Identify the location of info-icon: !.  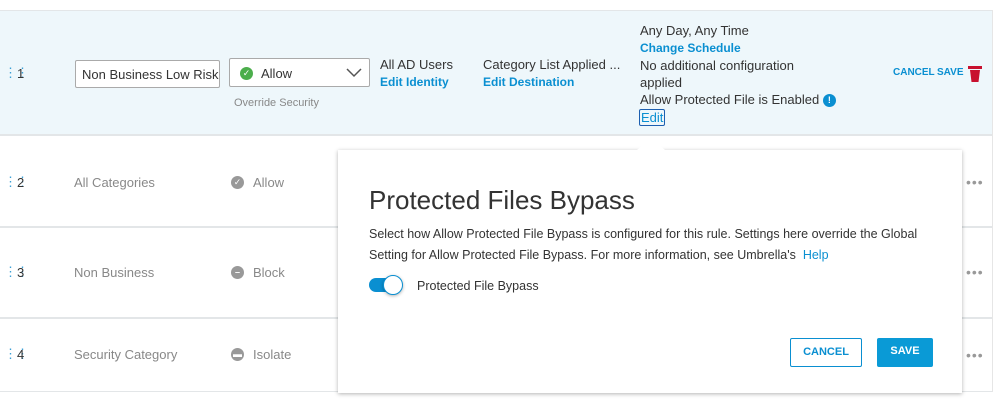
(829, 101).